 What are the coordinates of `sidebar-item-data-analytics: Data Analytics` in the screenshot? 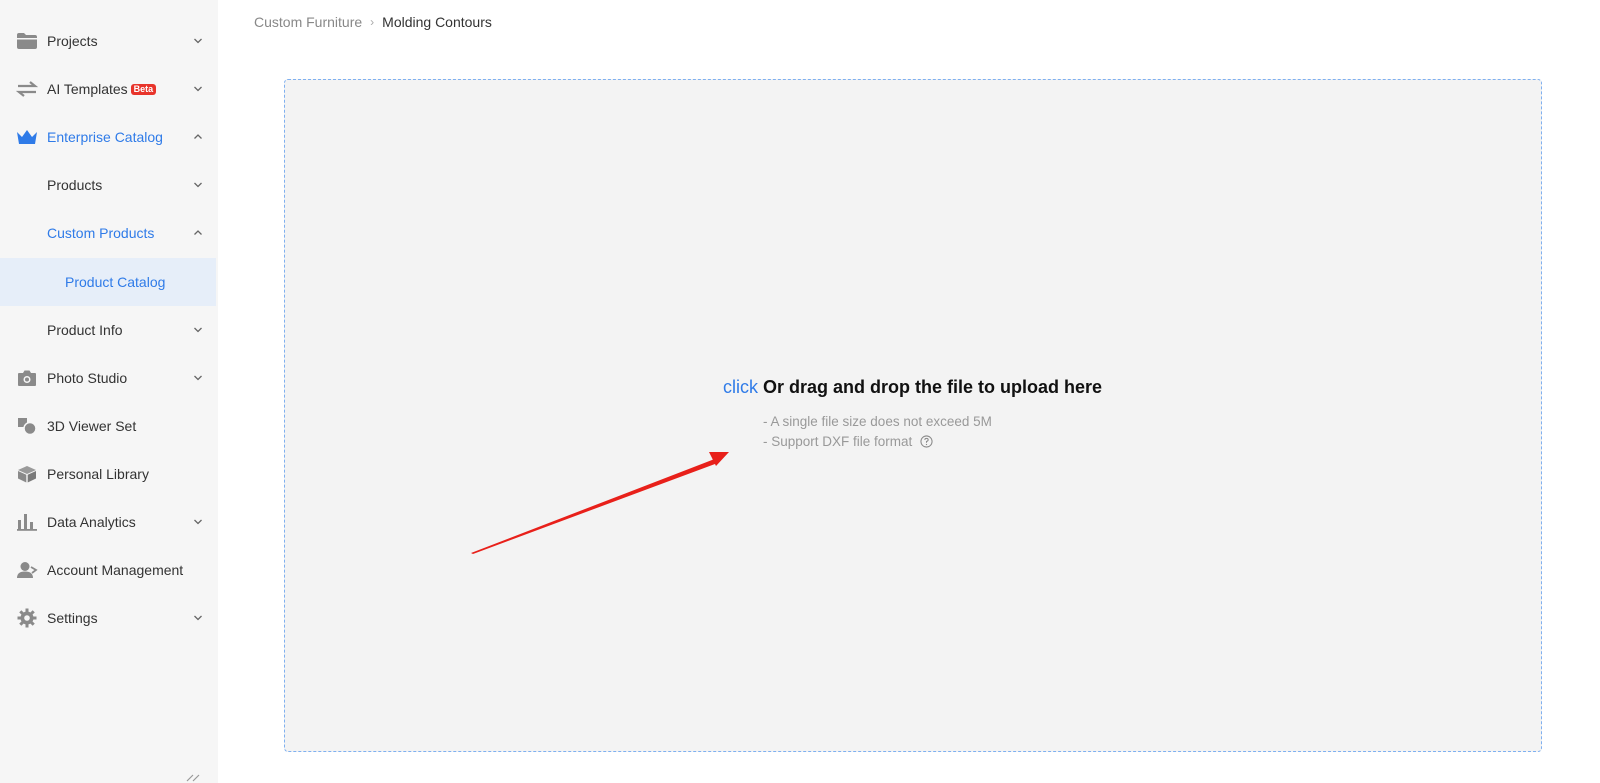 It's located at (109, 522).